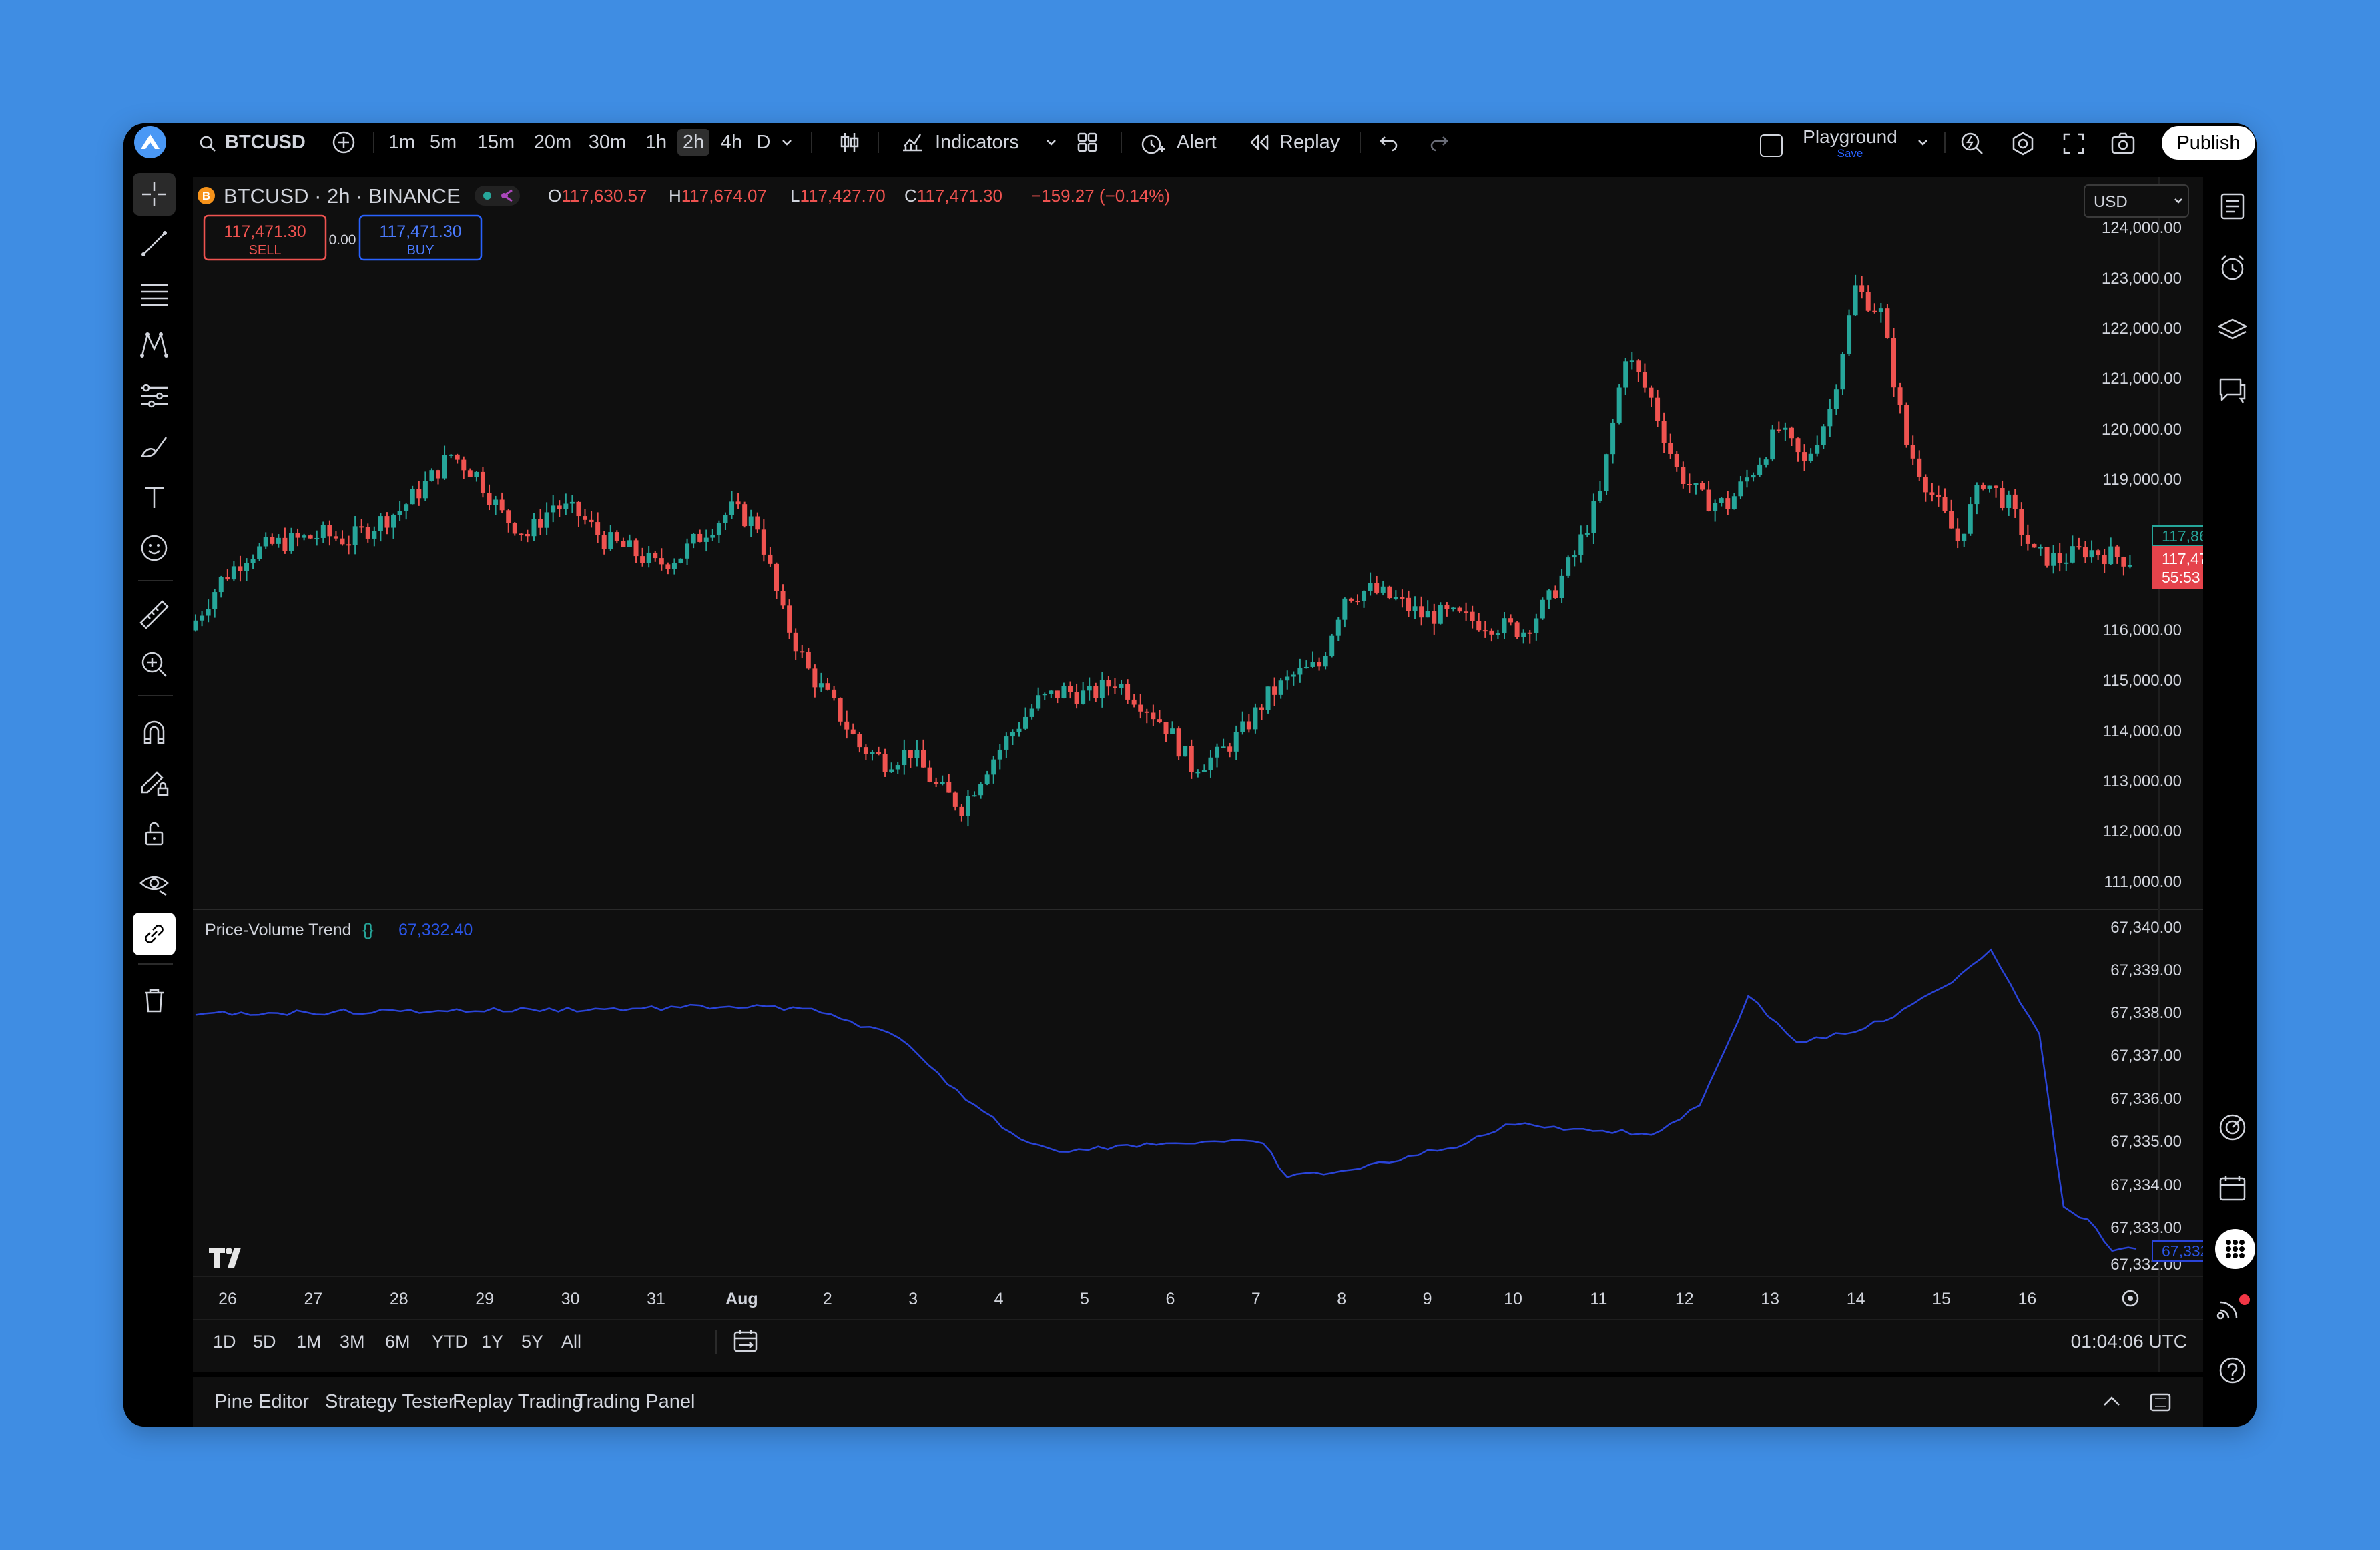 The image size is (2380, 1550). What do you see at coordinates (390, 1402) in the screenshot?
I see `tab-strategy-tester: Strategy Tester` at bounding box center [390, 1402].